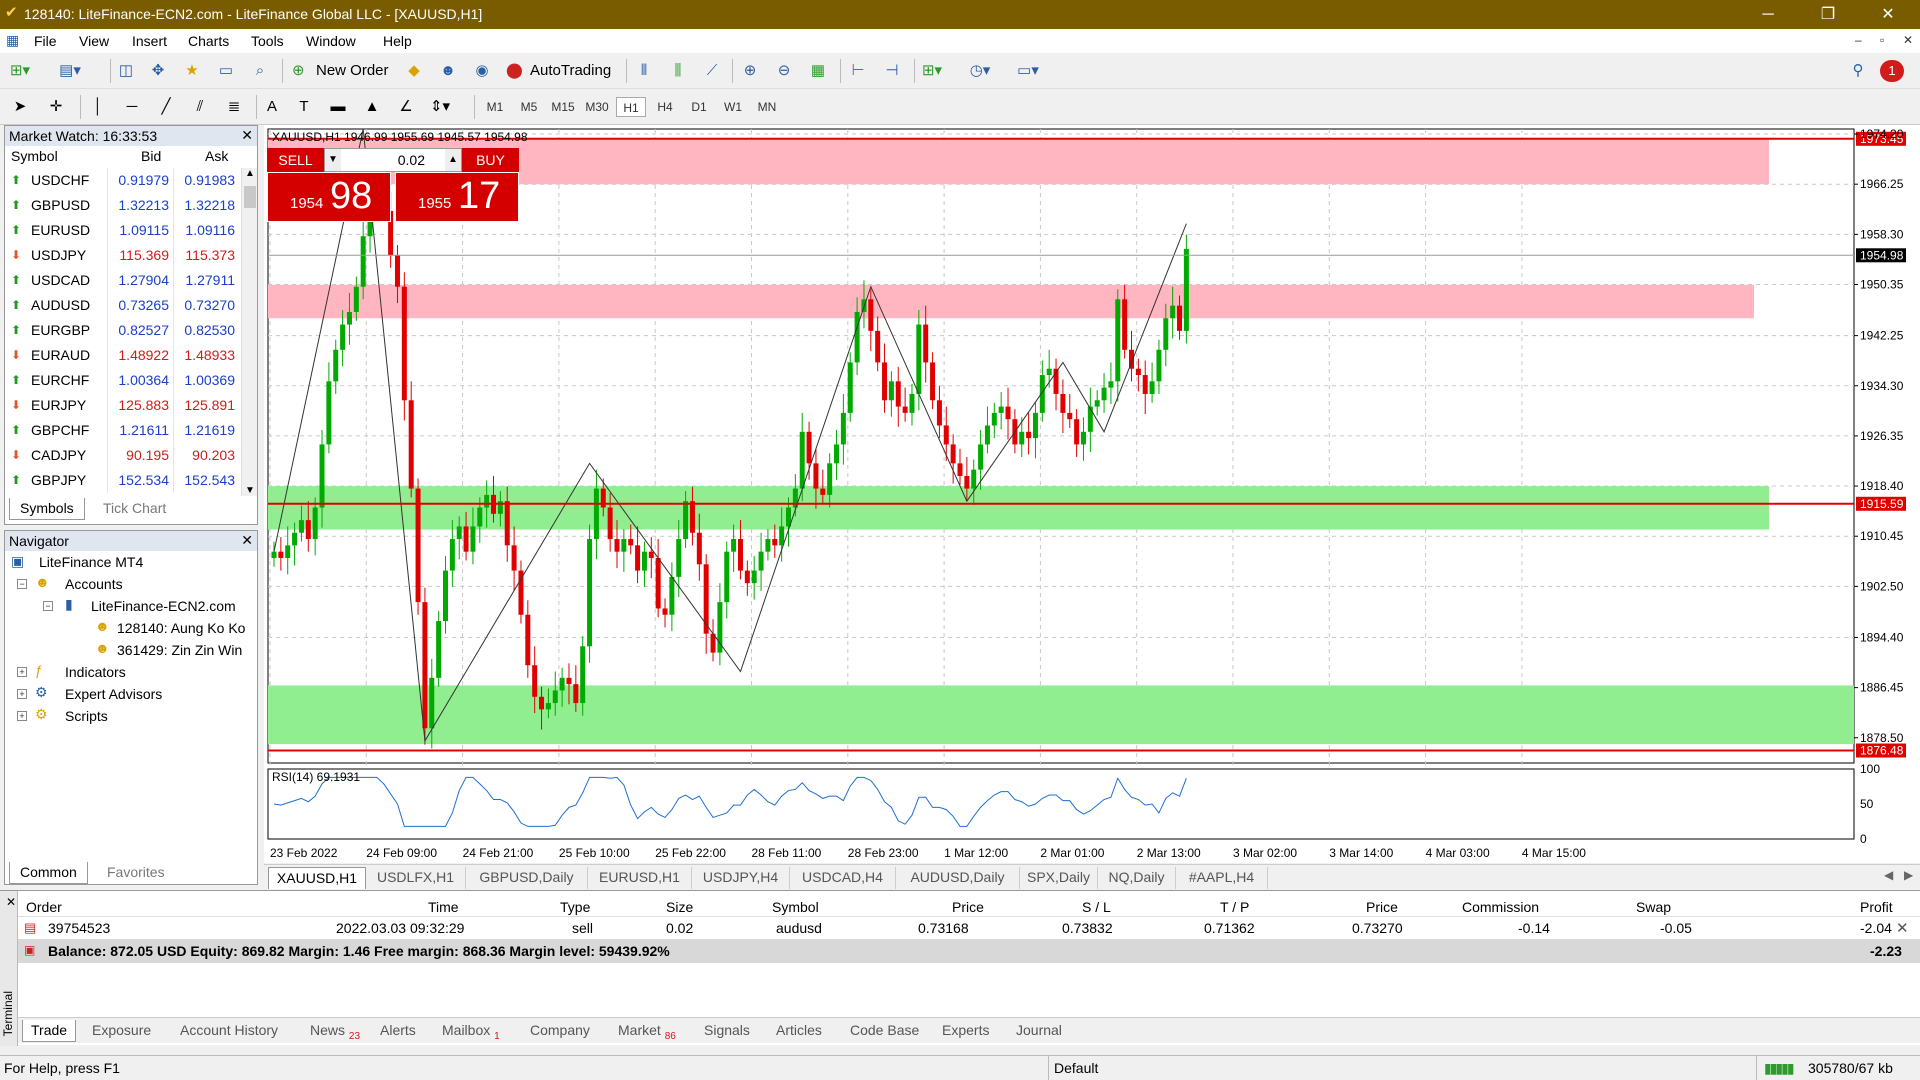 The image size is (1920, 1080). What do you see at coordinates (395, 160) in the screenshot?
I see `lot-size-value: 0.02` at bounding box center [395, 160].